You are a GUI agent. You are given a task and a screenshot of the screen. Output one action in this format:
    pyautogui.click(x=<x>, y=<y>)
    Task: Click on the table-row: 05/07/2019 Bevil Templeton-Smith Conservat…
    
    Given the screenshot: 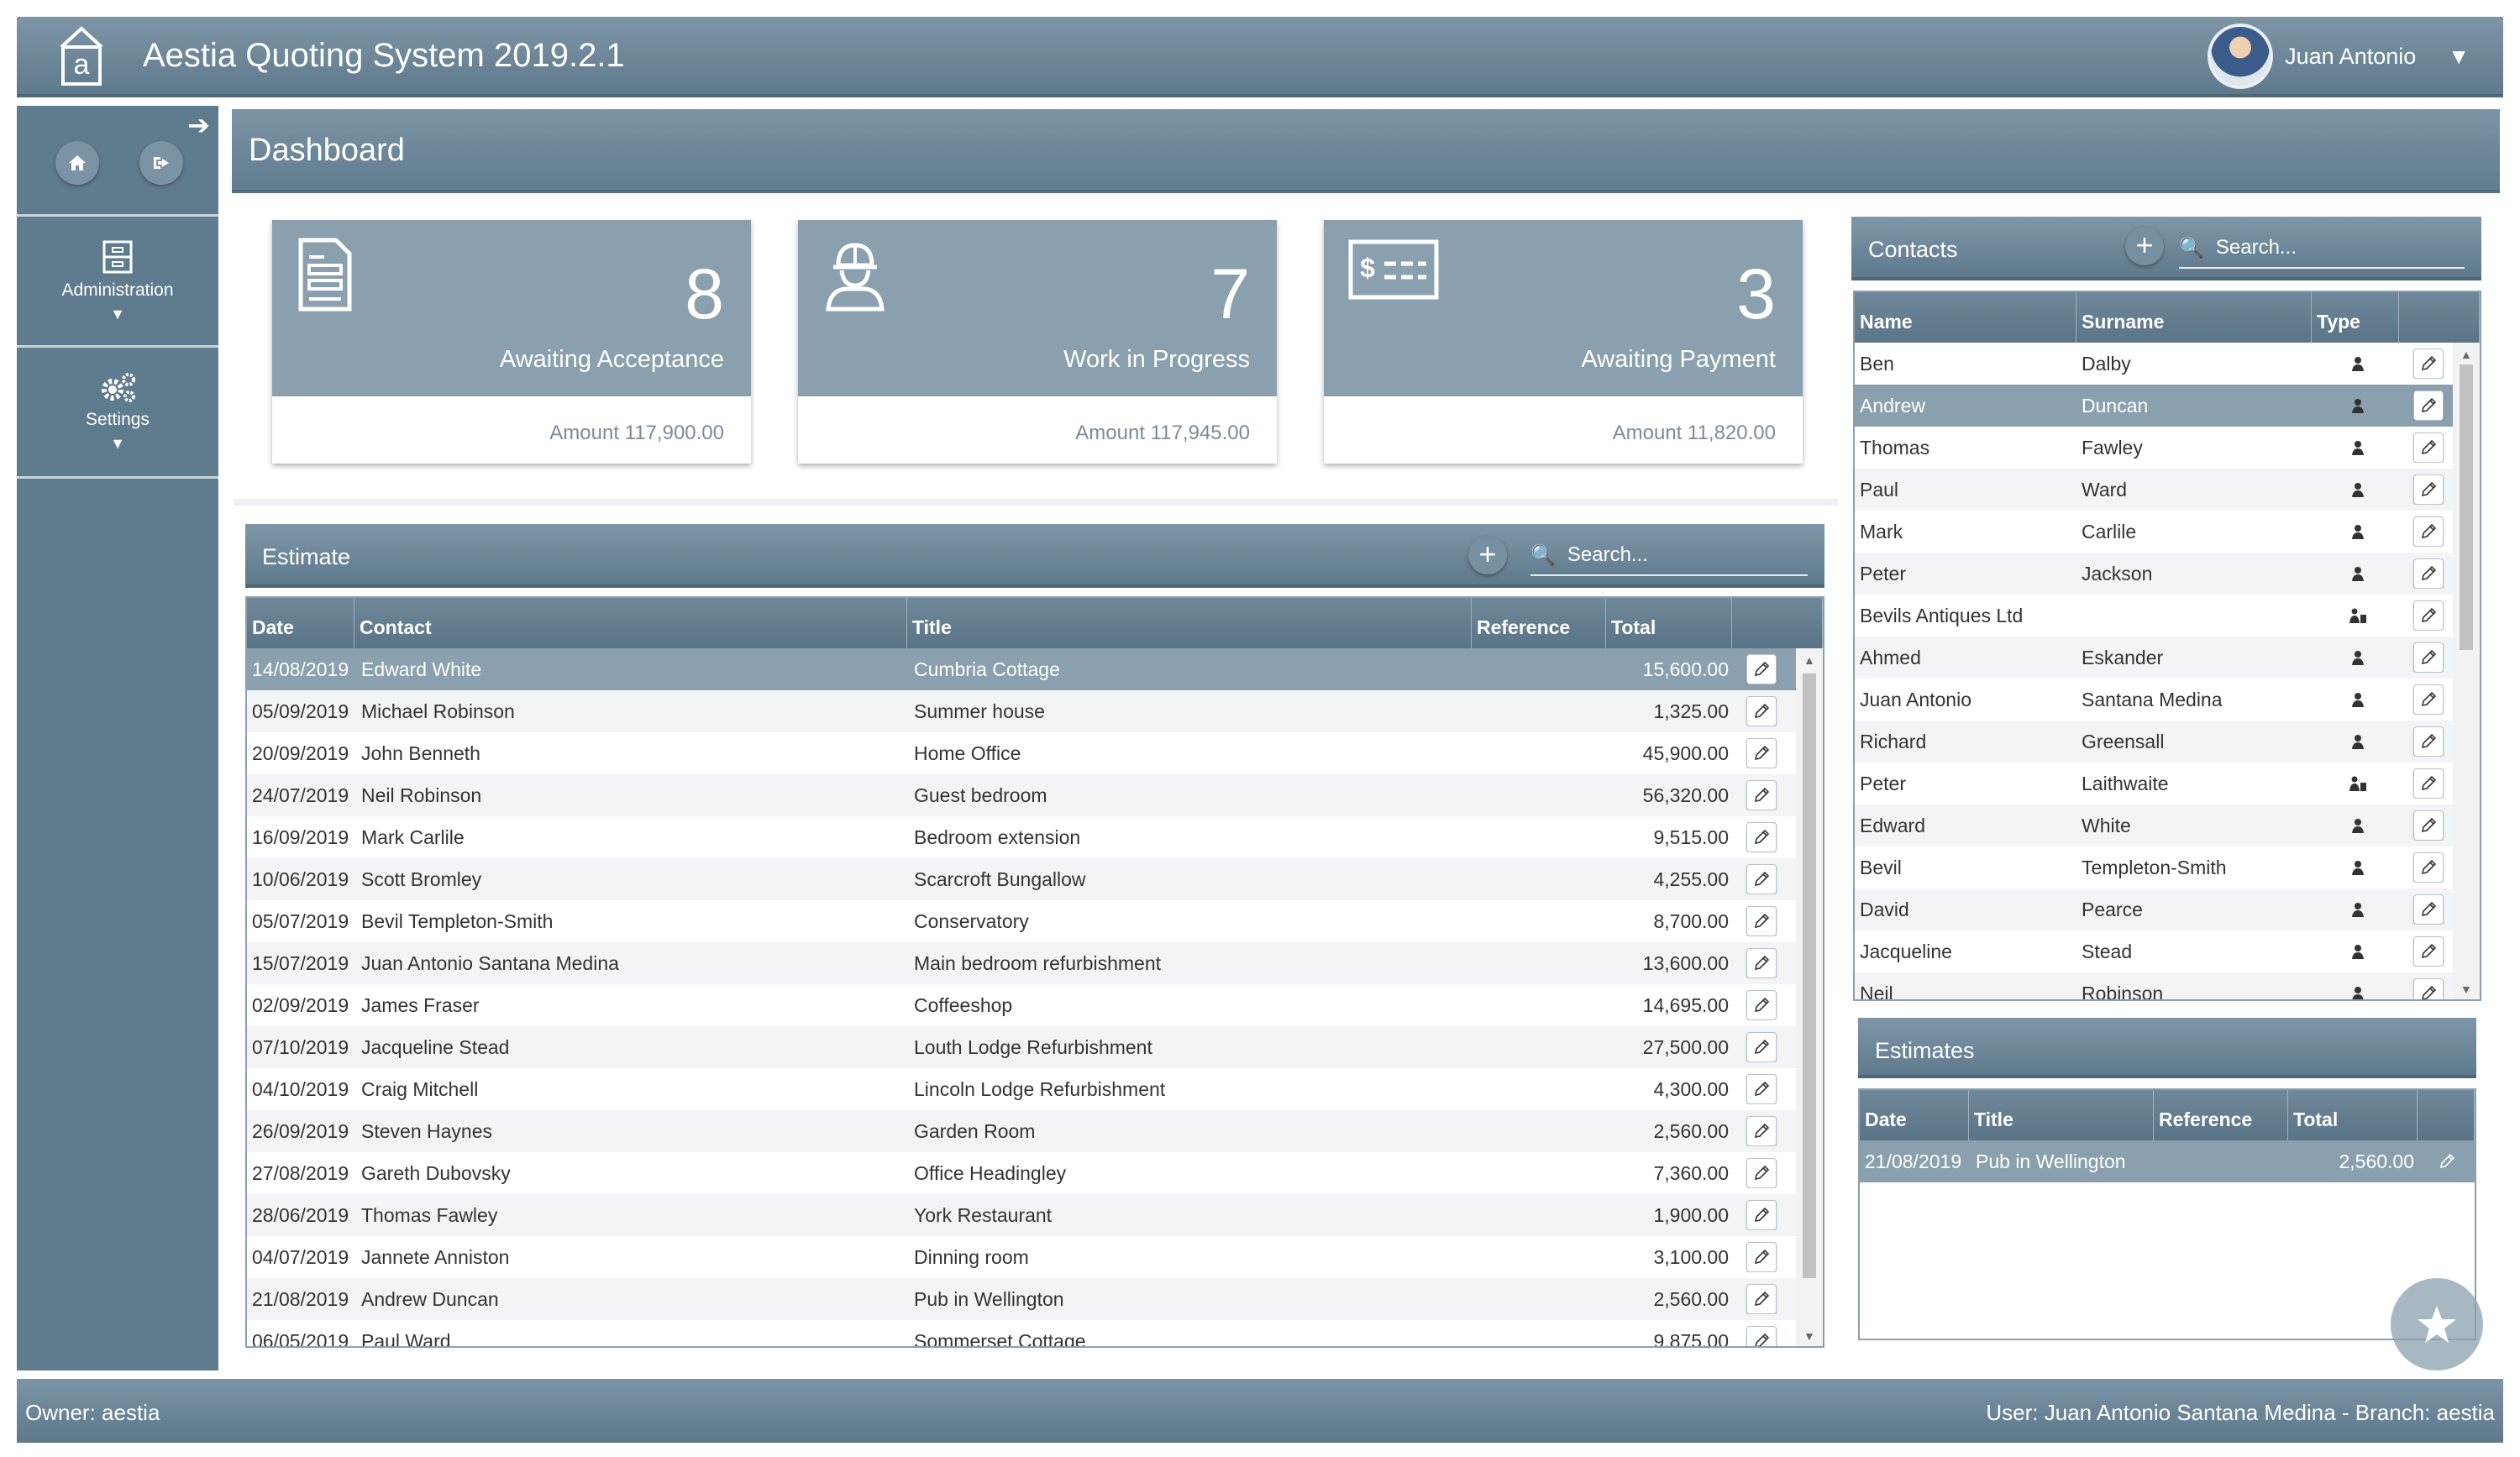 What is the action you would take?
    pyautogui.click(x=1035, y=921)
    